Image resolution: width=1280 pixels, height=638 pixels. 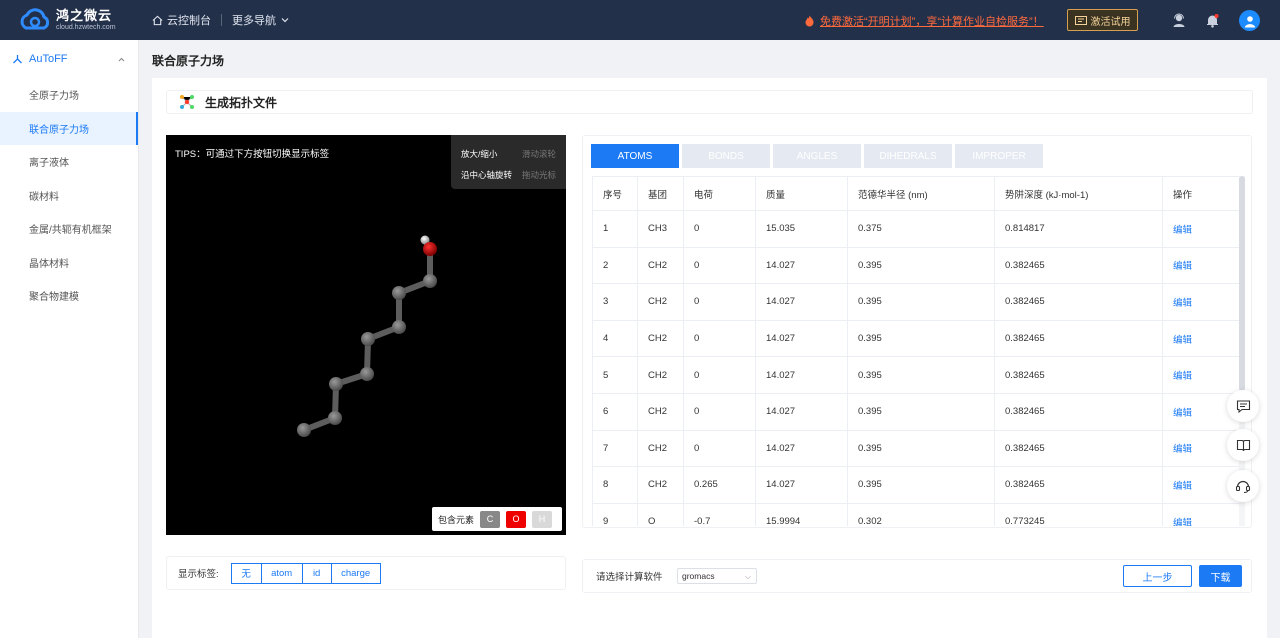 I want to click on label-option-id: id, so click(x=316, y=573).